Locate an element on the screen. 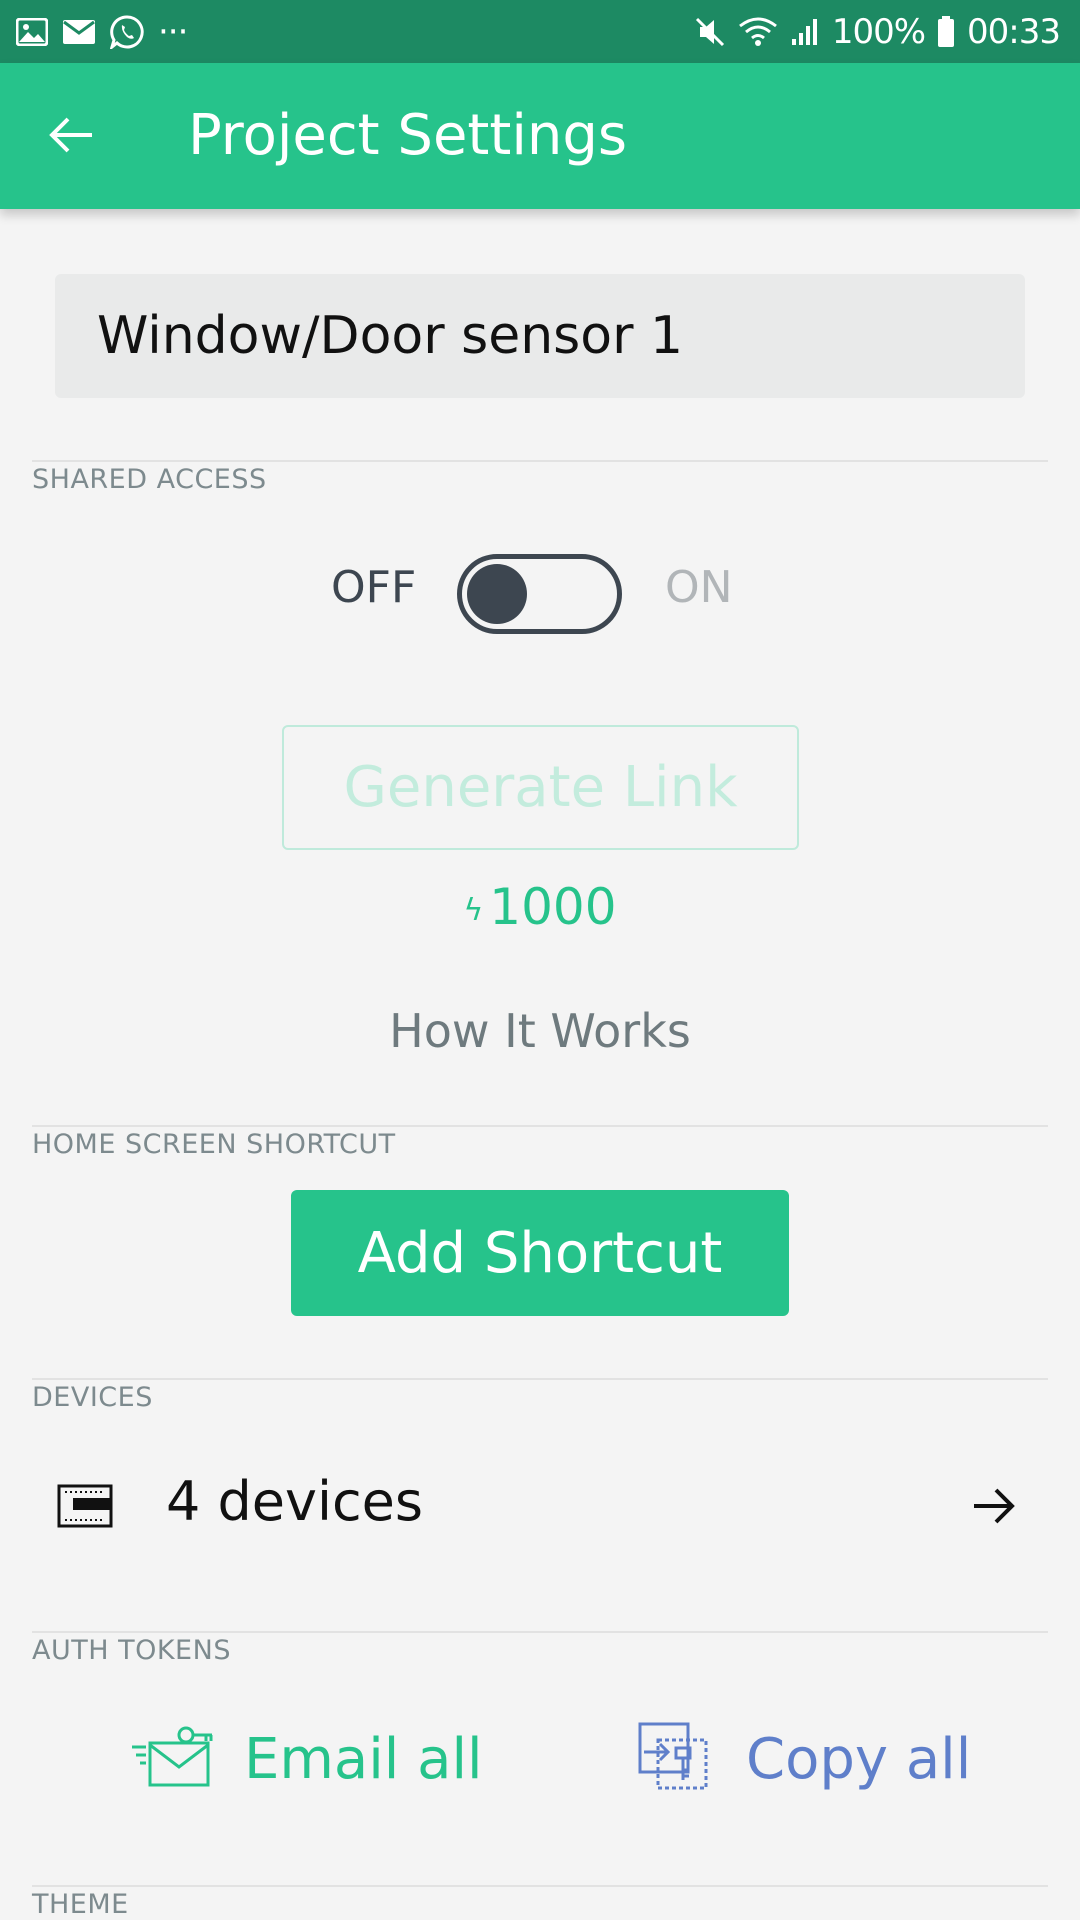  toggle-knob is located at coordinates (497, 594).